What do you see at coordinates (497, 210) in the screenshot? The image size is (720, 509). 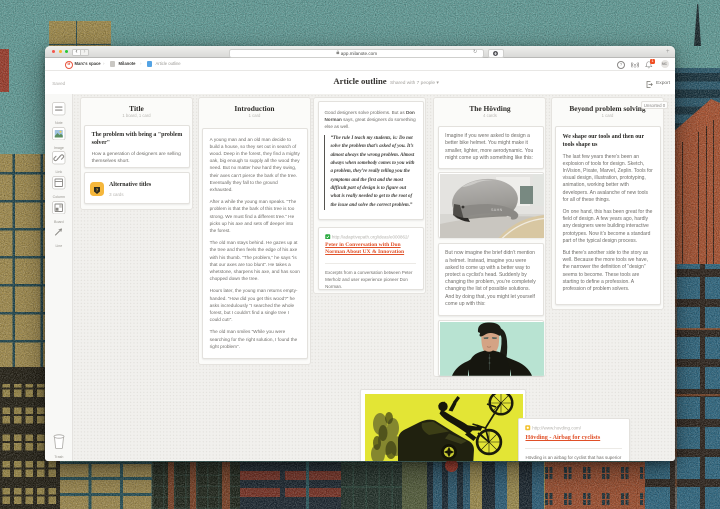 I see `svg-text: SAHN` at bounding box center [497, 210].